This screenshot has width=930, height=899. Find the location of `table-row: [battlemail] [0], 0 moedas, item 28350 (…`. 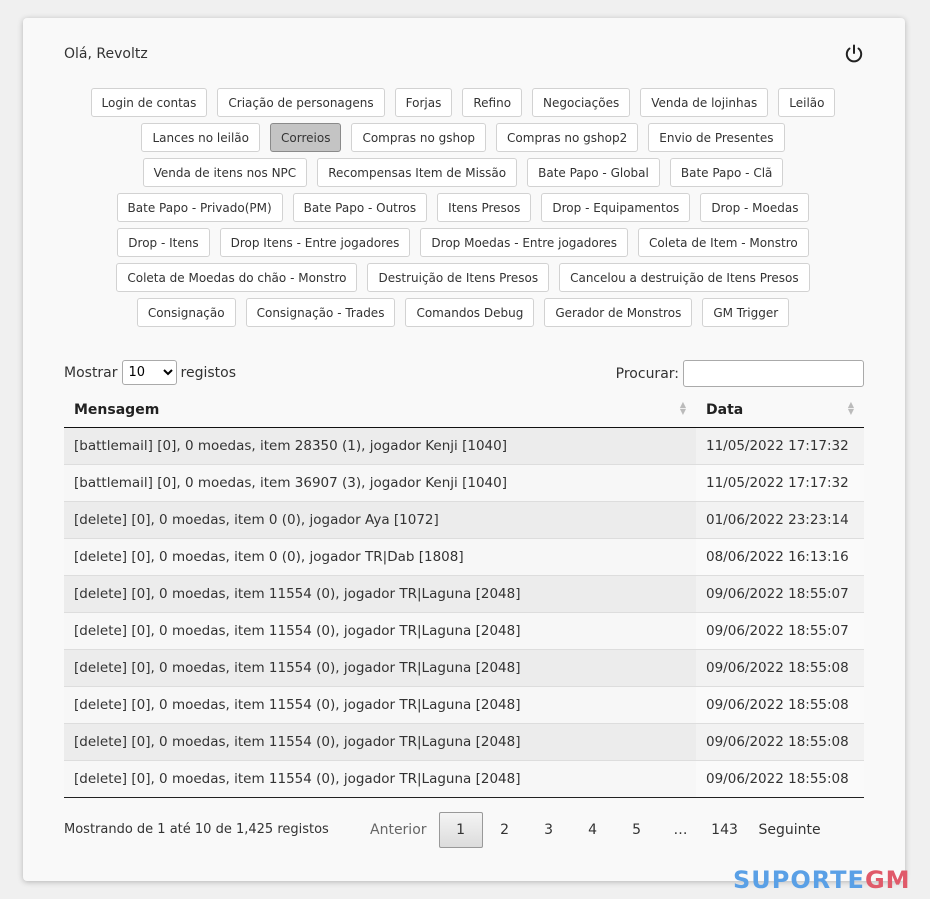

table-row: [battlemail] [0], 0 moedas, item 28350 (… is located at coordinates (464, 446).